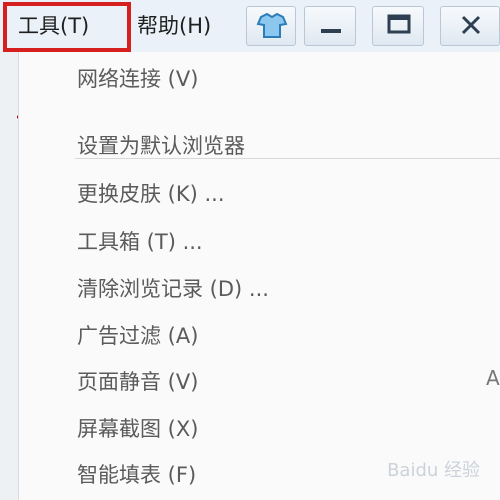 This screenshot has width=500, height=500. I want to click on menu-item-network-connection: 网络连接 (V), so click(137, 79).